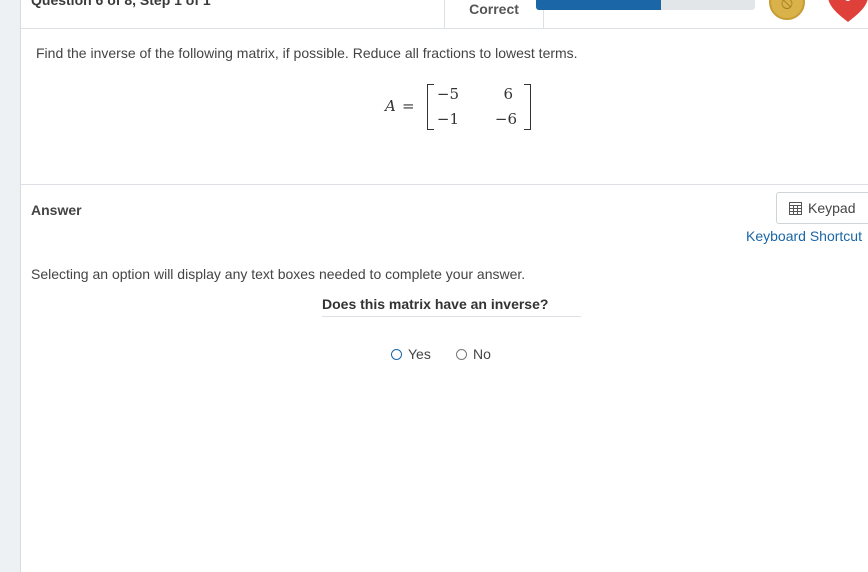  Describe the element at coordinates (804, 236) in the screenshot. I see `keyboard-shortcuts-link: Keyboard Shortcut` at that location.